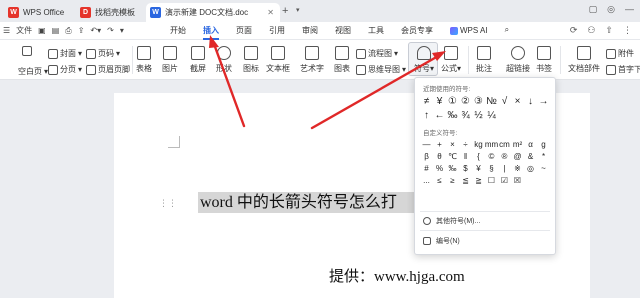 The width and height of the screenshot is (640, 298). What do you see at coordinates (543, 101) in the screenshot?
I see `recent-symbol: →` at bounding box center [543, 101].